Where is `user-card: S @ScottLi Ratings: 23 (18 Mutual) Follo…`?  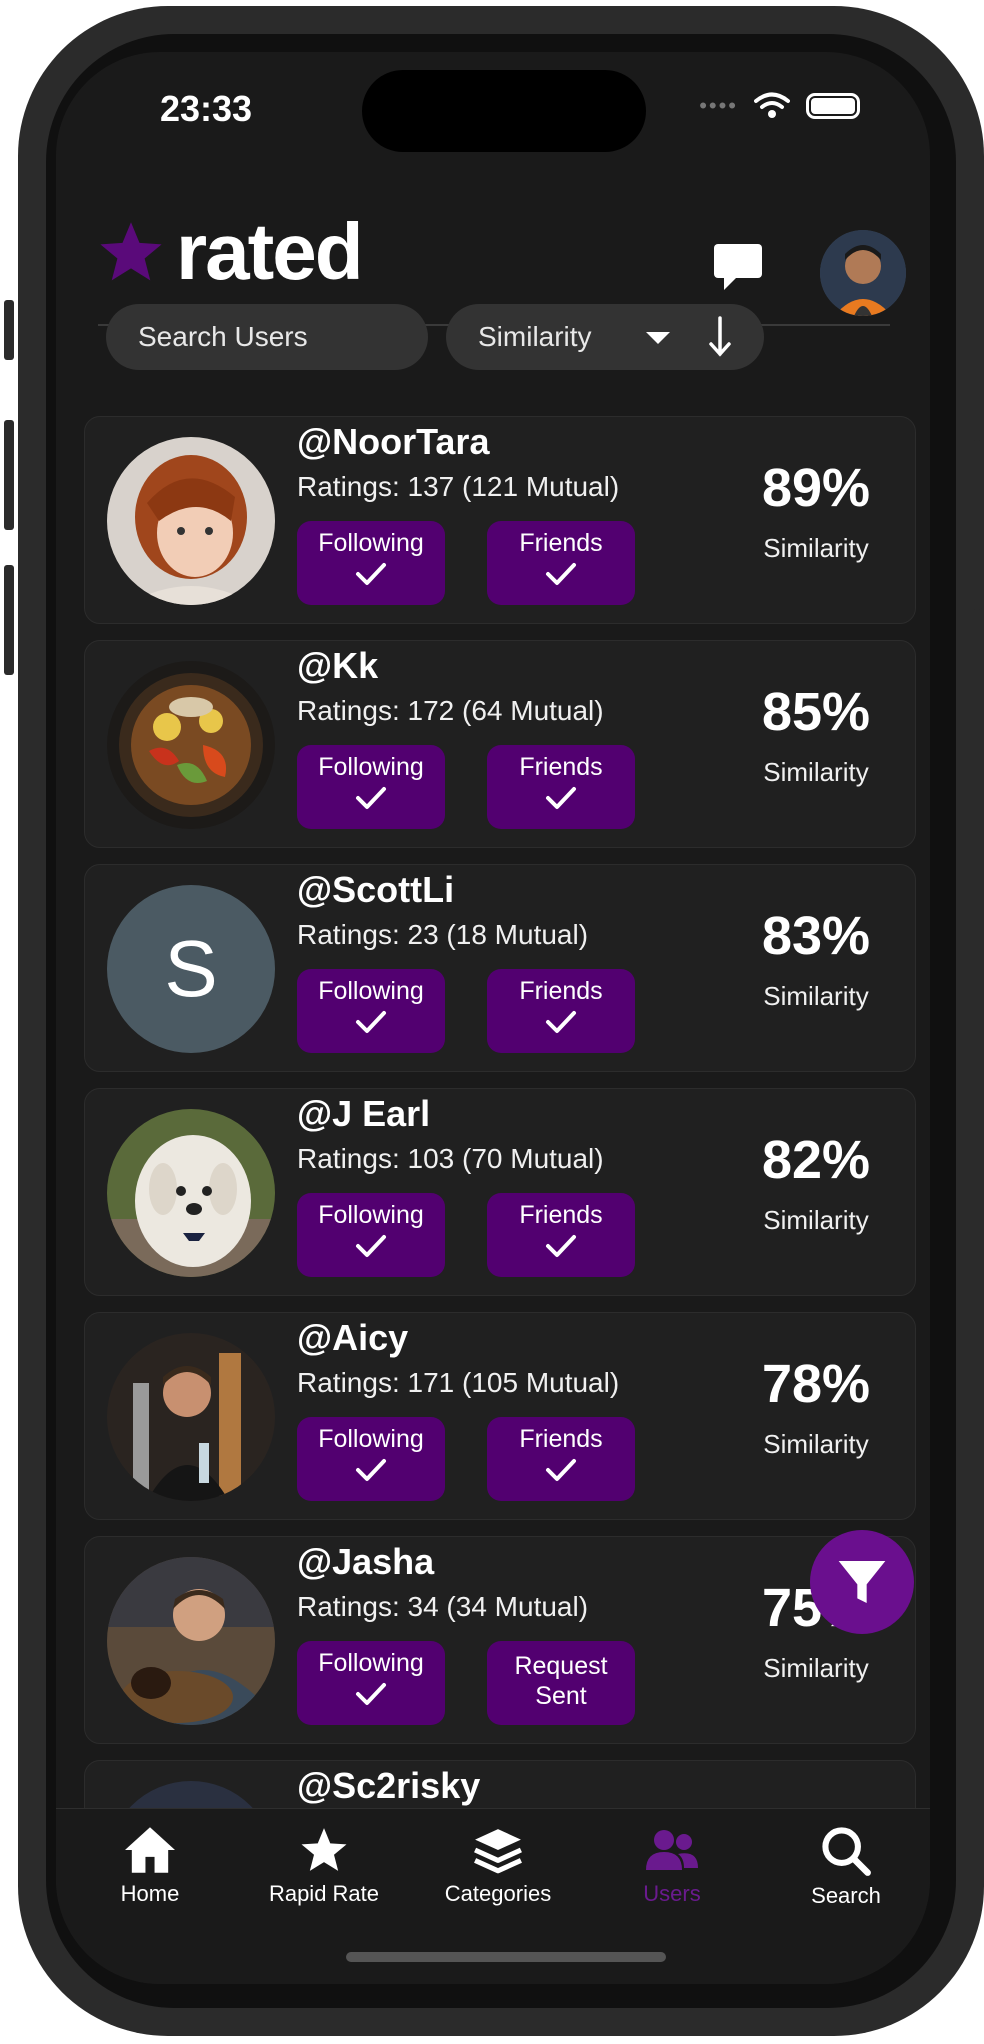
user-card: S @ScottLi Ratings: 23 (18 Mutual) Follo… is located at coordinates (500, 968).